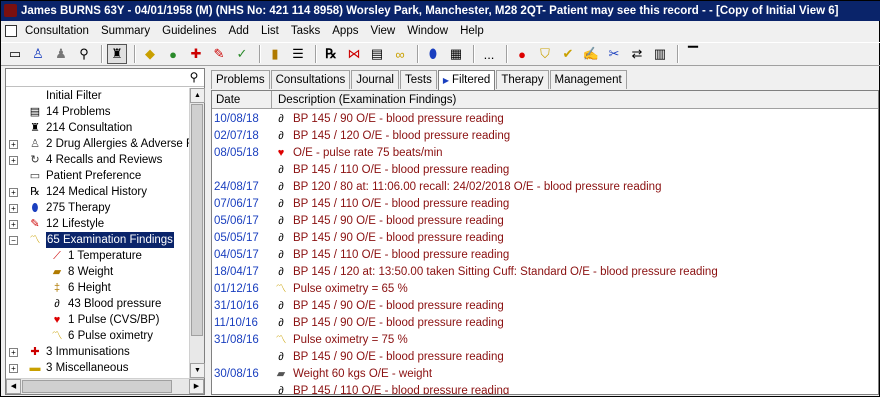  I want to click on ribbon-icon: ∞, so click(400, 54).